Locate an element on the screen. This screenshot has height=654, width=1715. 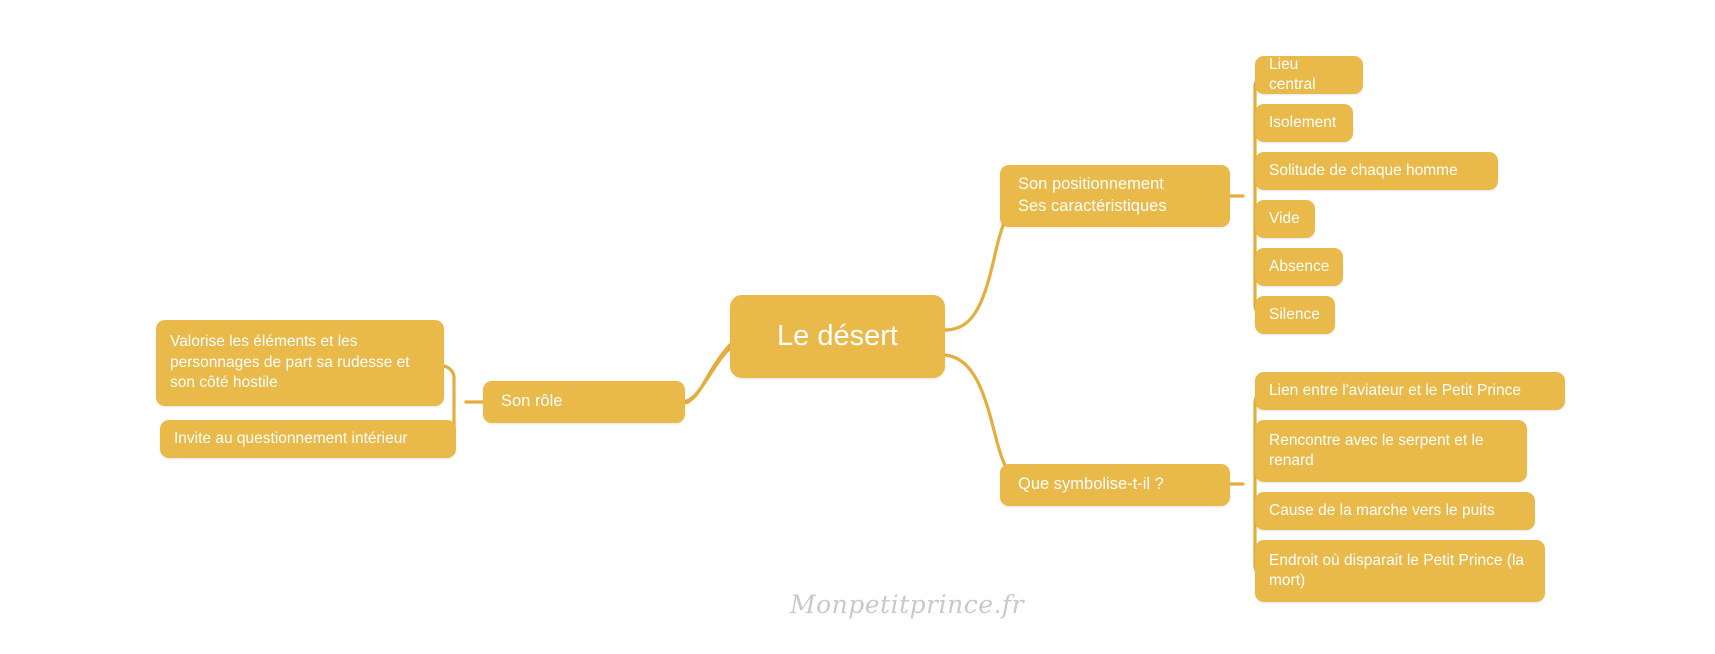
leaf-node-lieu-central-label: Lieu central is located at coordinates (1292, 74).